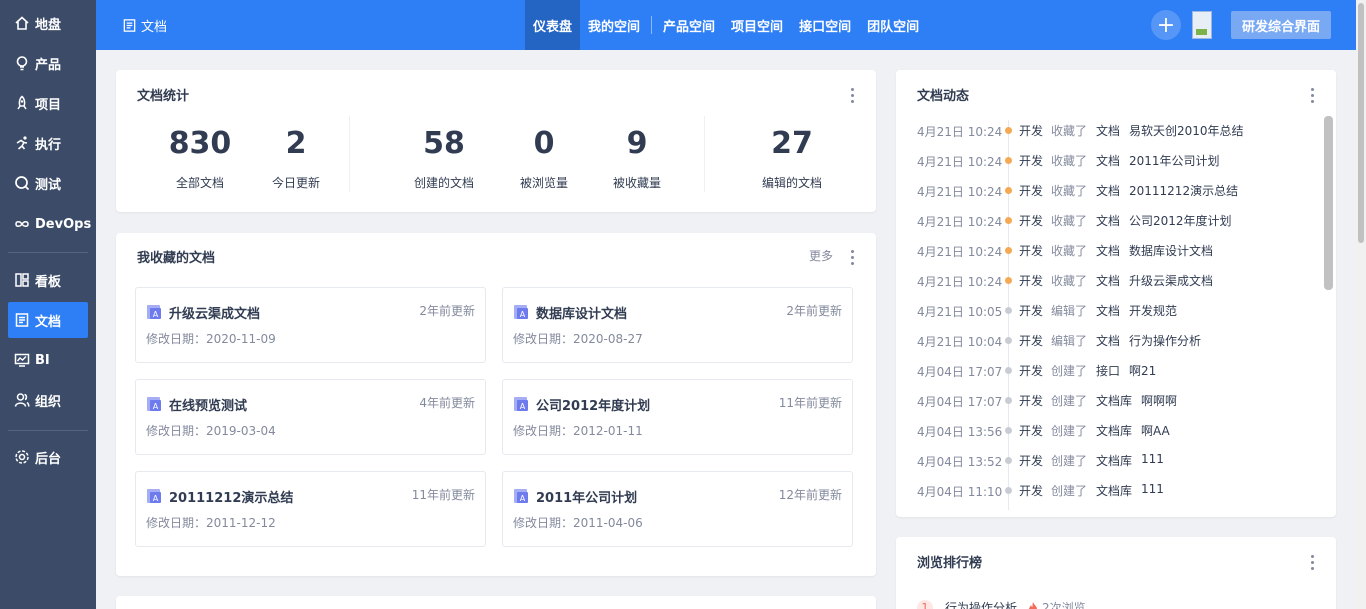 Image resolution: width=1366 pixels, height=609 pixels. I want to click on sidebar-item-devops: DevOps, so click(49, 224).